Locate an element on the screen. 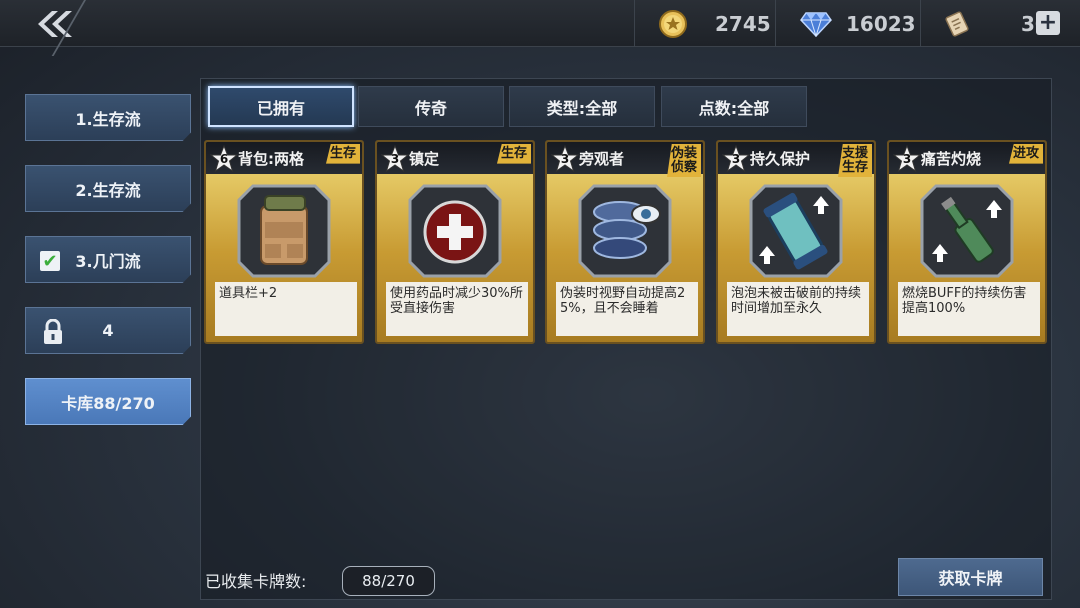 The image size is (1080, 608). sidebar-item-deck-3: ✔ 3.几门流 is located at coordinates (108, 259).